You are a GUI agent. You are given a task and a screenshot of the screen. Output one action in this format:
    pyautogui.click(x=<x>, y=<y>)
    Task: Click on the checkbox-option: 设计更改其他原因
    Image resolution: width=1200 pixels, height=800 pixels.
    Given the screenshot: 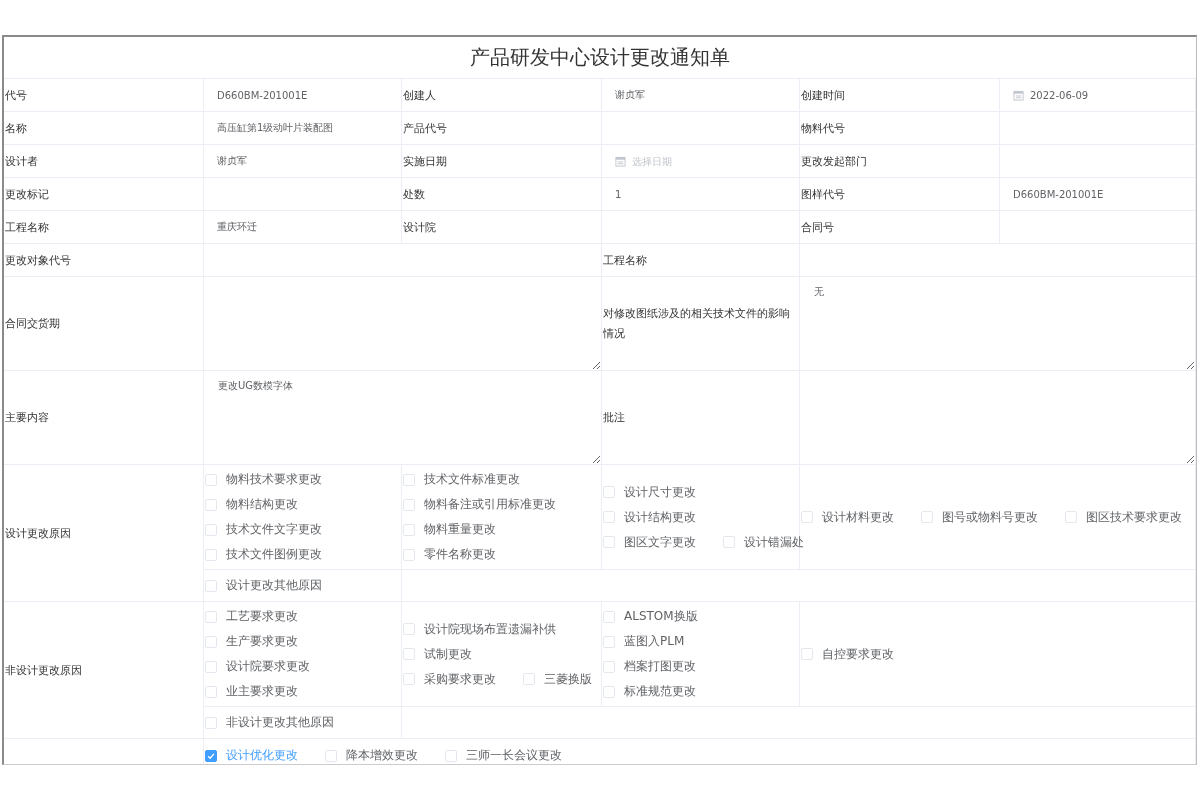 What is the action you would take?
    pyautogui.click(x=263, y=585)
    